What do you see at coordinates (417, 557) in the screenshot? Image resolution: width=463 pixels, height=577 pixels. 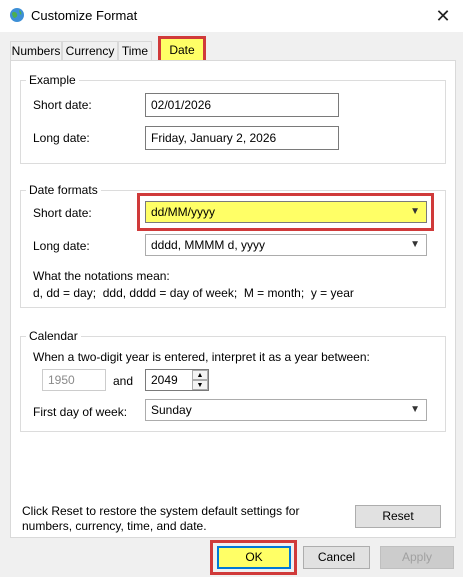 I see `apply-button: Apply` at bounding box center [417, 557].